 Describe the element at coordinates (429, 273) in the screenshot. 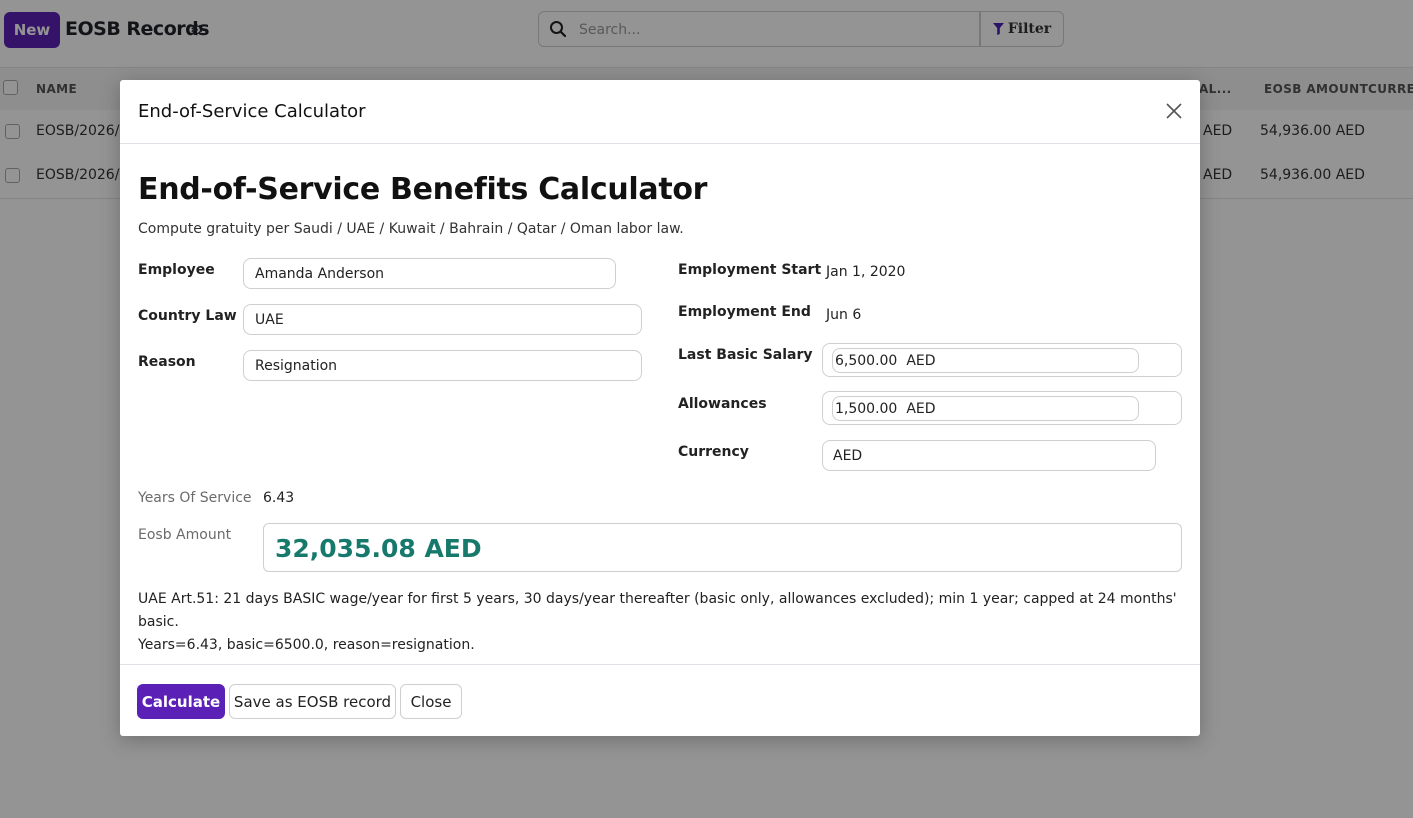

I see `employee-field: Amanda Anderson` at that location.